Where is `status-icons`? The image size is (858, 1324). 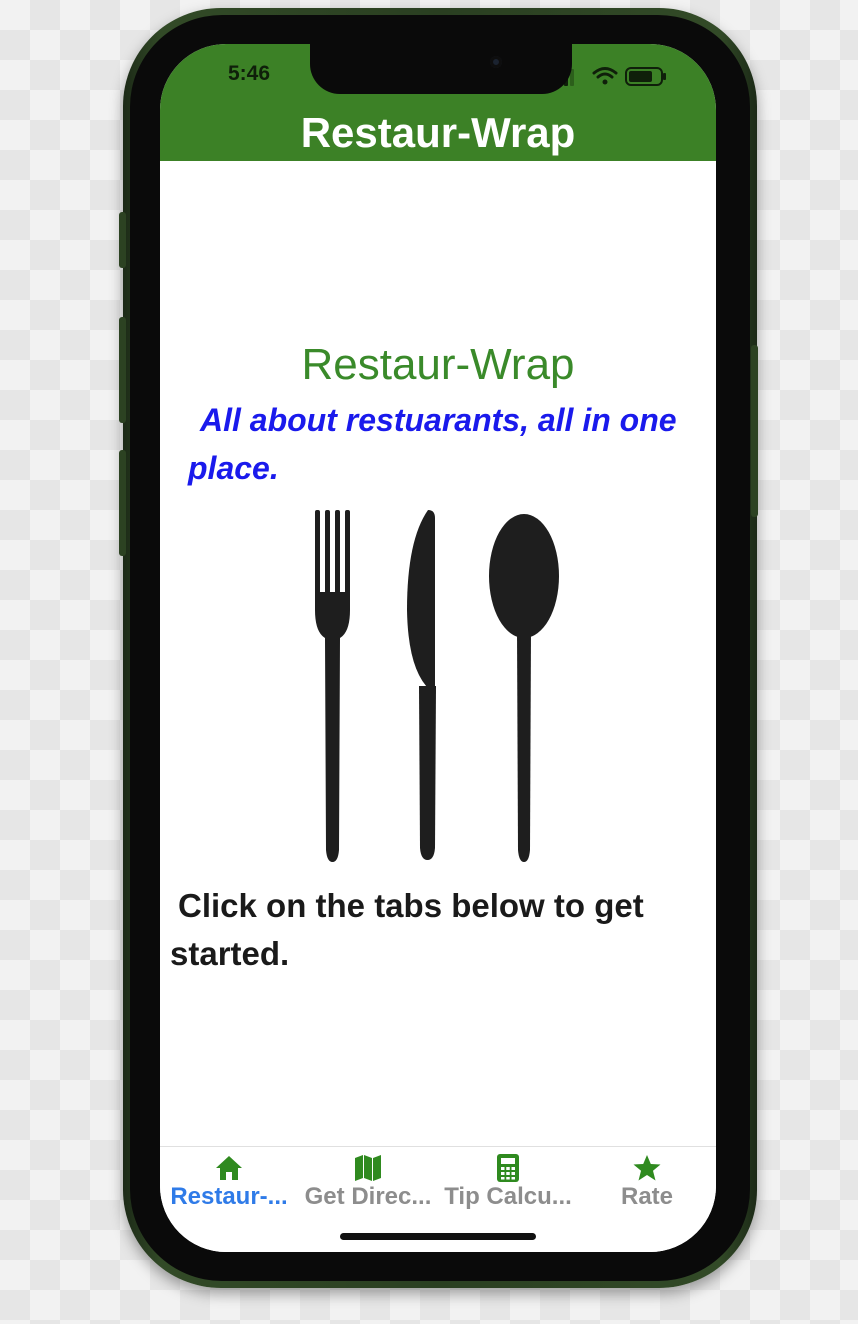
status-icons is located at coordinates (612, 76).